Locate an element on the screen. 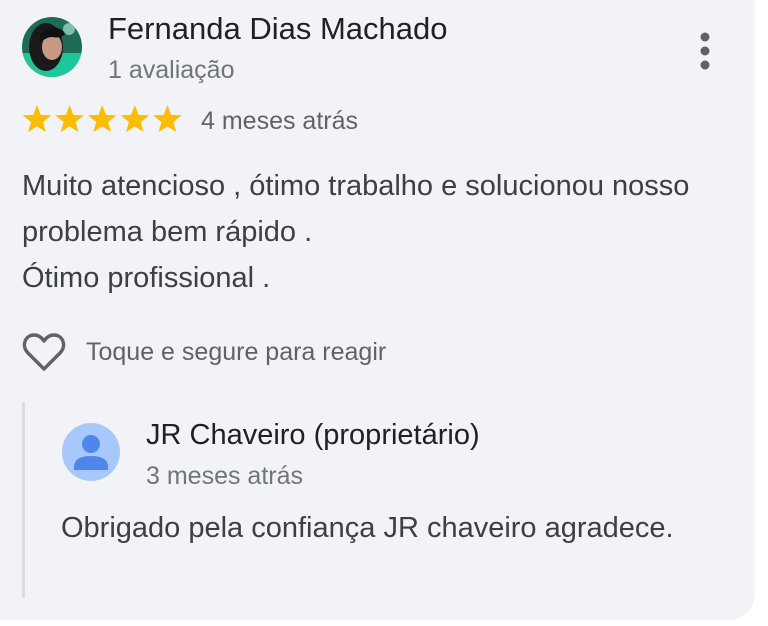 Image resolution: width=768 pixels, height=626 pixels. reviewer-name: Fernanda Dias Machado is located at coordinates (277, 29).